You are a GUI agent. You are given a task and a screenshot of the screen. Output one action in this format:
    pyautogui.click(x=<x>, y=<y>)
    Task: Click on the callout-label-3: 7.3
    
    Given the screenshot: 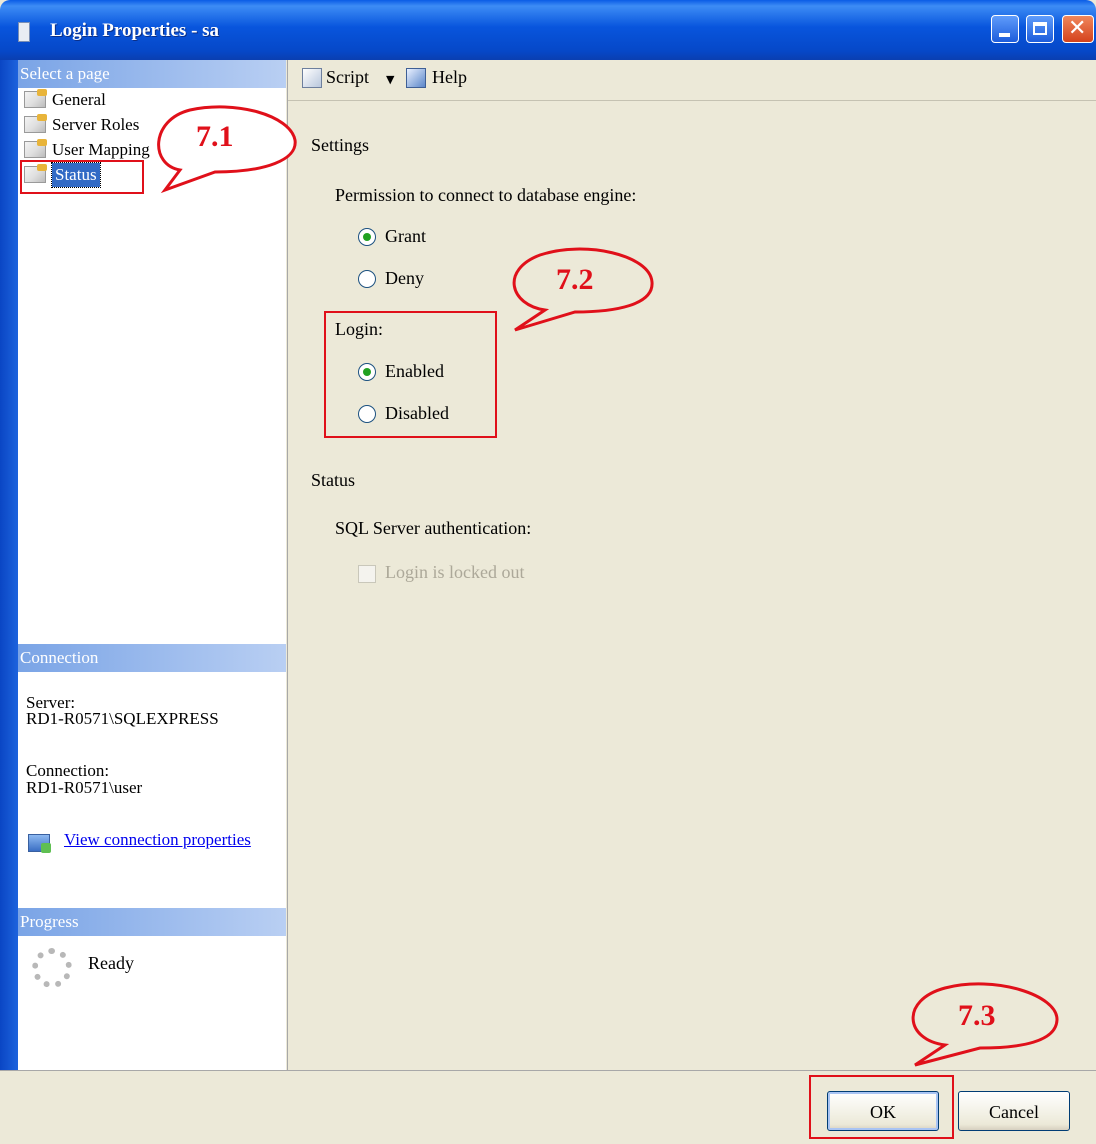 What is the action you would take?
    pyautogui.click(x=977, y=1015)
    